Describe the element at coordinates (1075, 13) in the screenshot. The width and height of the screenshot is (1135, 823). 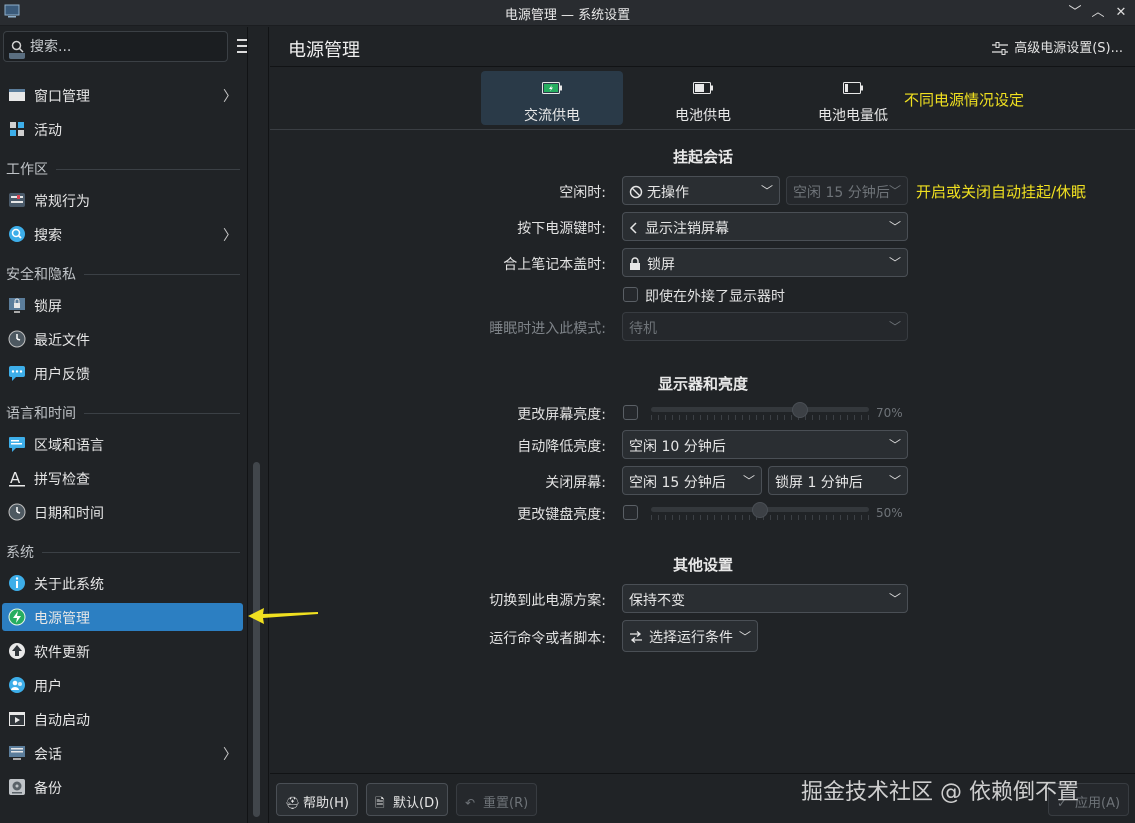
I see `minimize-button: ﹀` at that location.